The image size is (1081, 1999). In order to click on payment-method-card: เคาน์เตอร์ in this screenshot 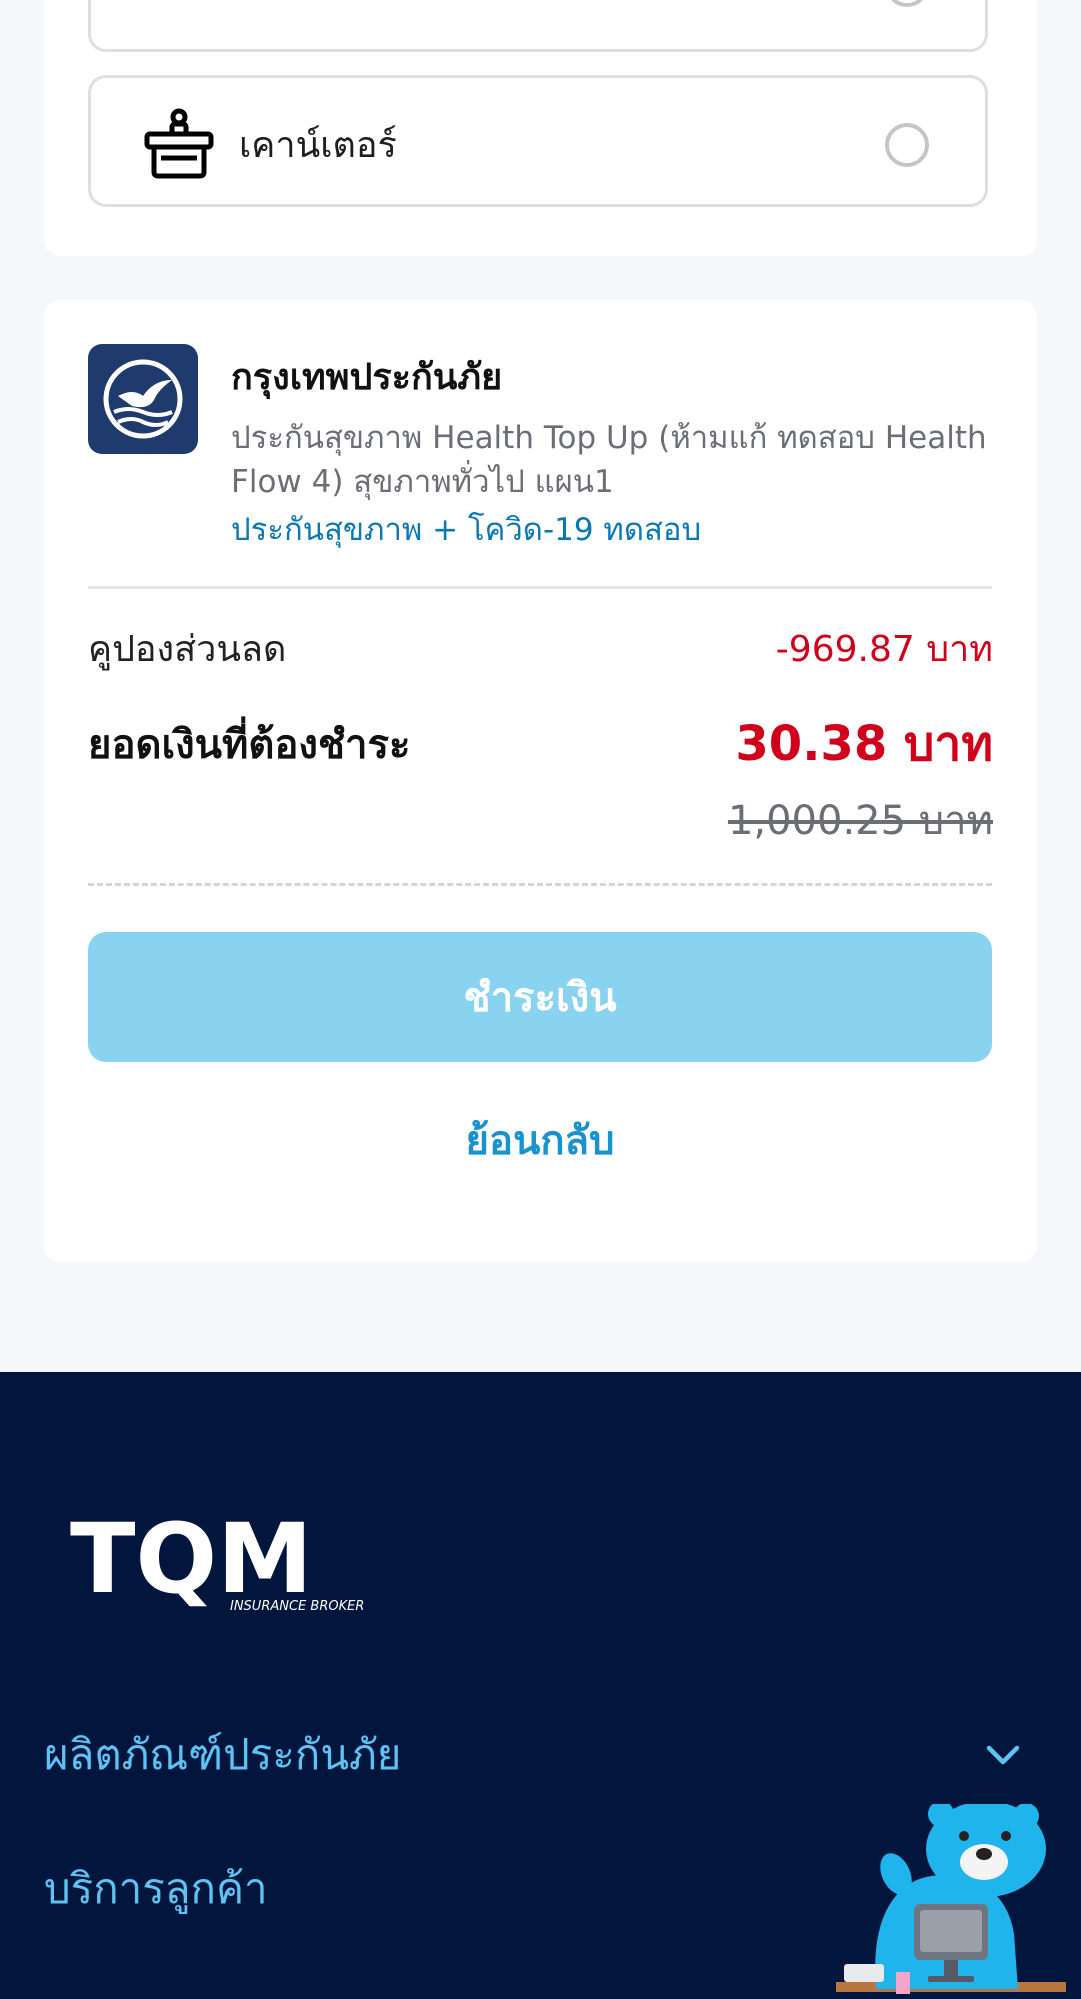, I will do `click(540, 128)`.